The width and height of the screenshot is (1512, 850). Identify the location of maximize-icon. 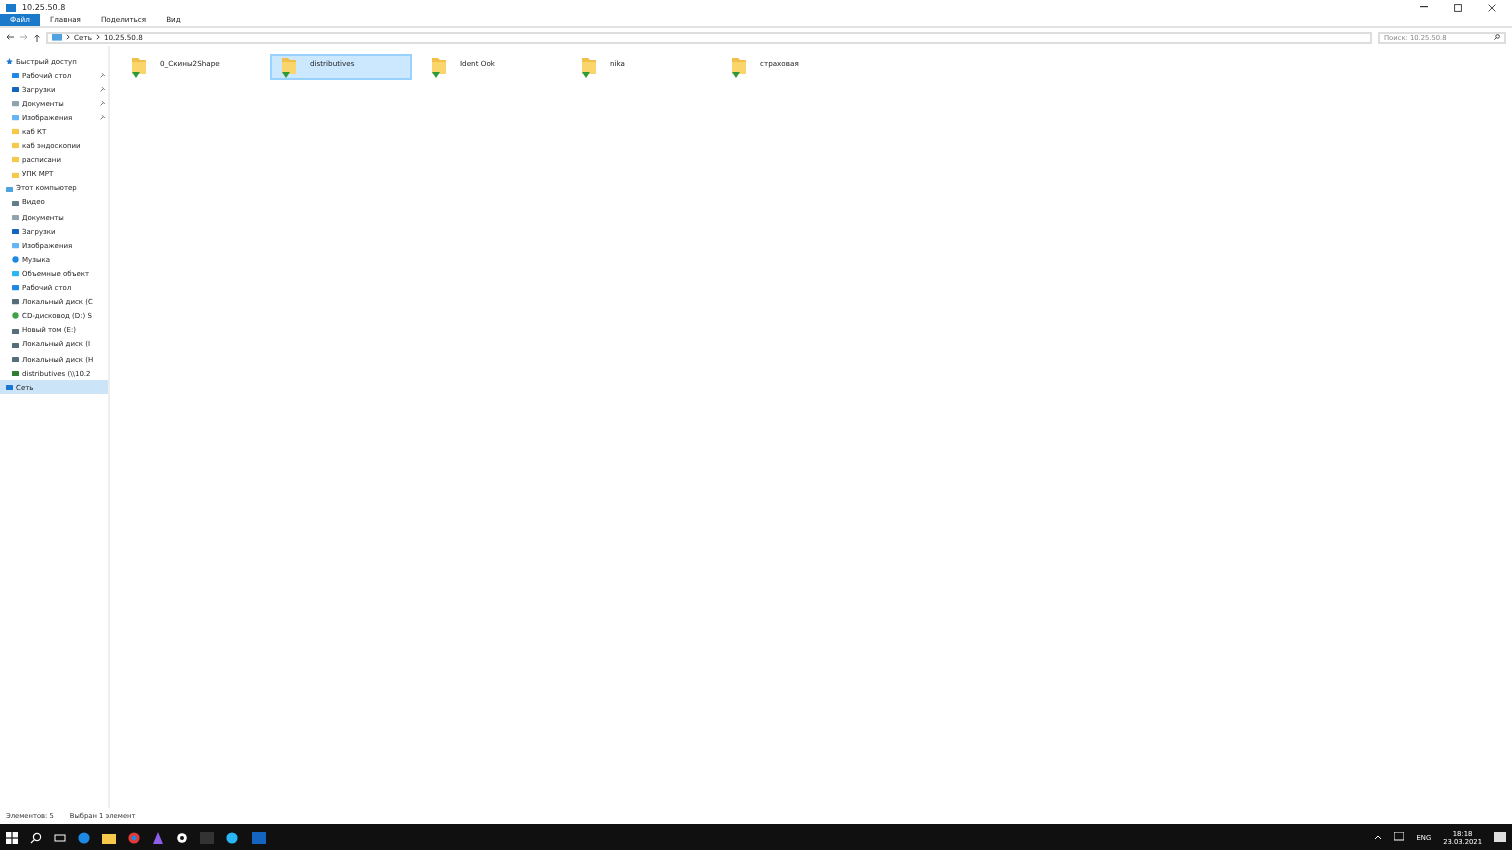
(1458, 7).